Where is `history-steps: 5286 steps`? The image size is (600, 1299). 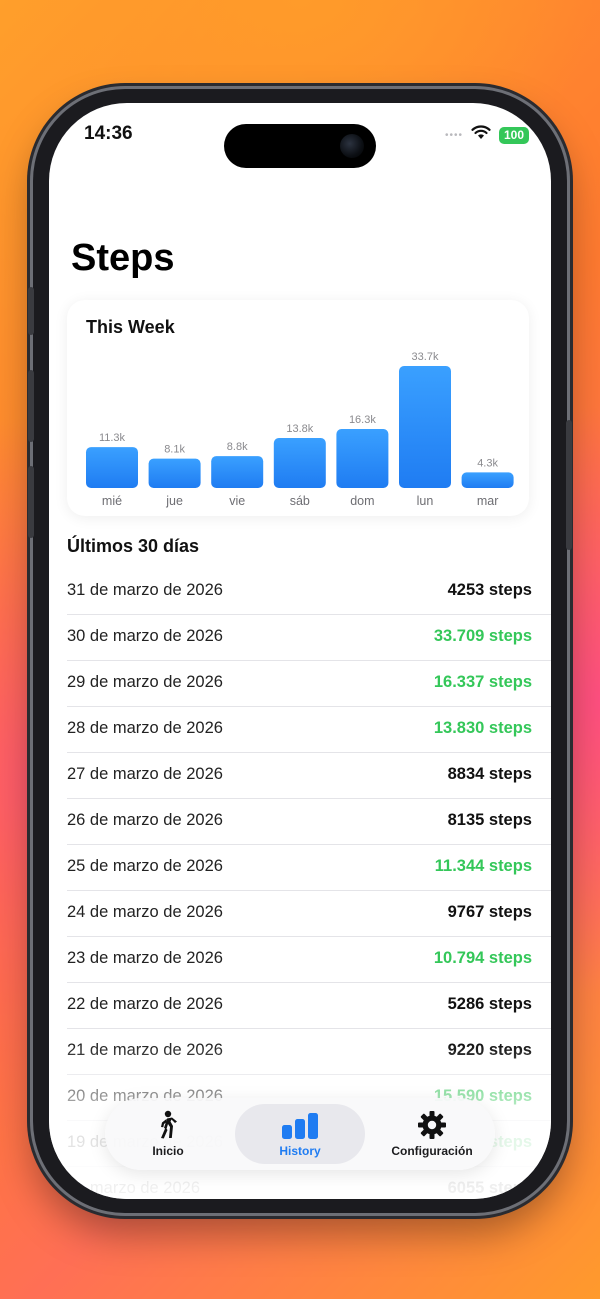
history-steps: 5286 steps is located at coordinates (489, 1004).